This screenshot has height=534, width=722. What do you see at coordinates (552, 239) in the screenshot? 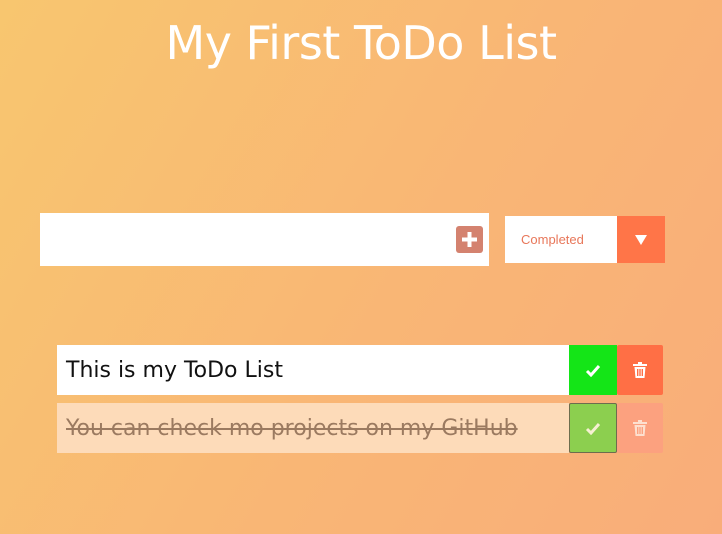
I see `filter-selected-value: Completed` at bounding box center [552, 239].